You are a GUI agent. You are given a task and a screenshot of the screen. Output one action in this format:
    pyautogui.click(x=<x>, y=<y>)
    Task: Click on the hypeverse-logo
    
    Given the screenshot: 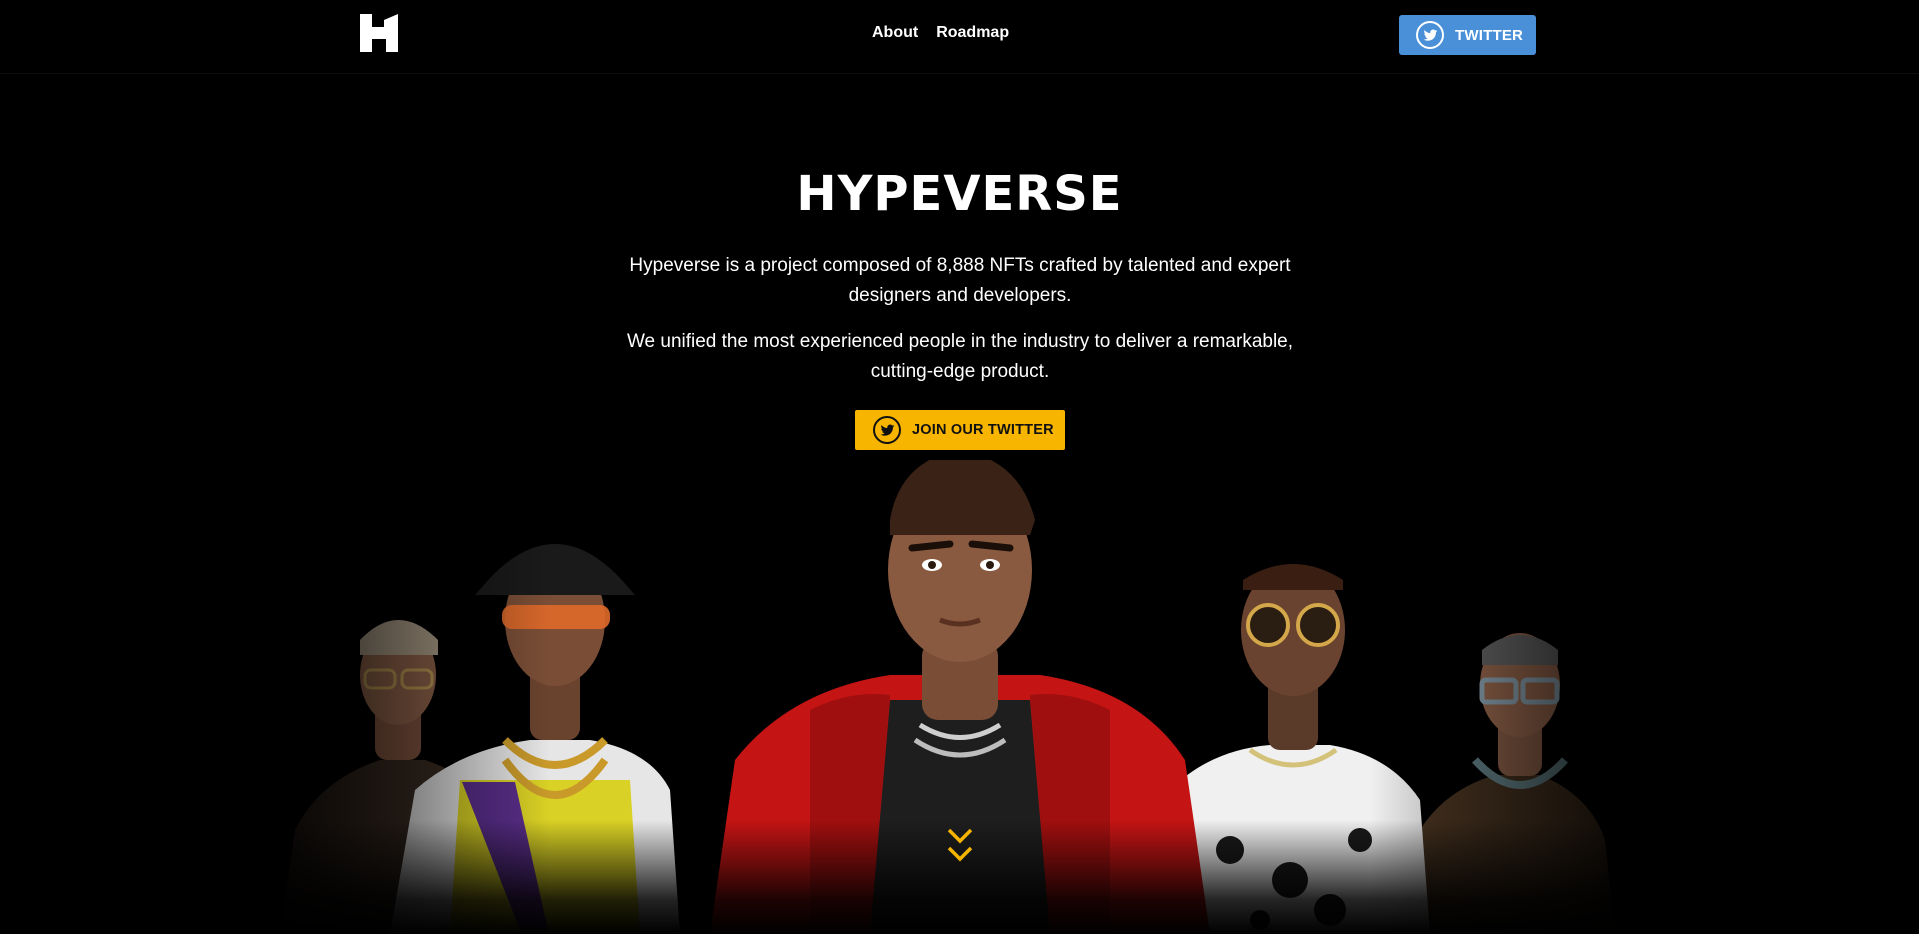 What is the action you would take?
    pyautogui.click(x=379, y=33)
    